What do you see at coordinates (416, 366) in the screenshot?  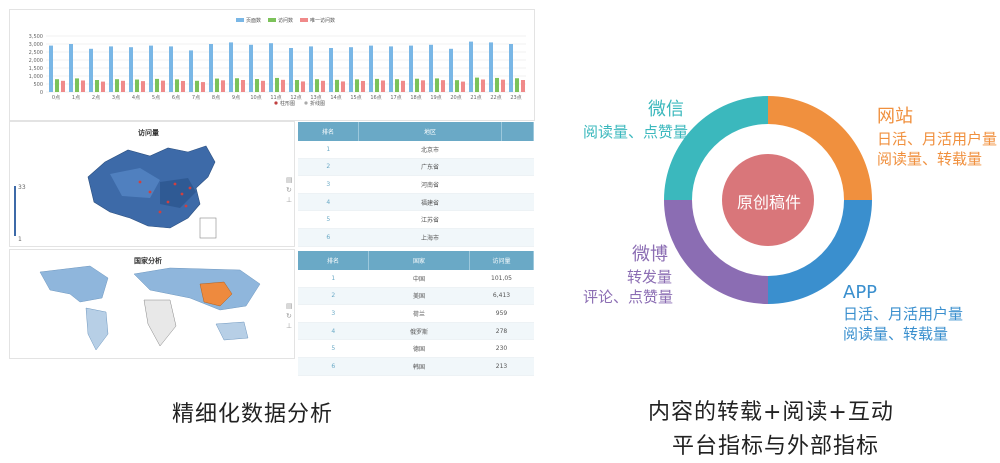 I see `country-row: 6 韩国 213` at bounding box center [416, 366].